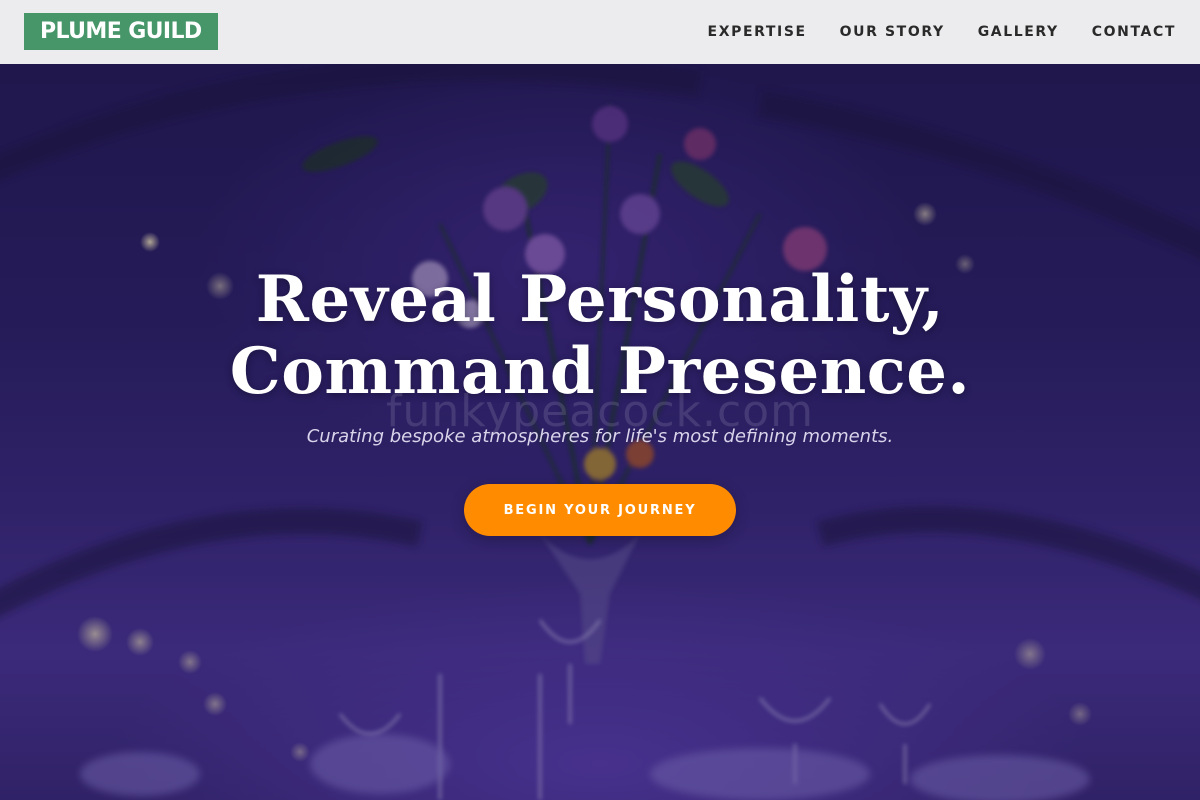  Describe the element at coordinates (1018, 32) in the screenshot. I see `nav-link-gallery: GALLERY` at that location.